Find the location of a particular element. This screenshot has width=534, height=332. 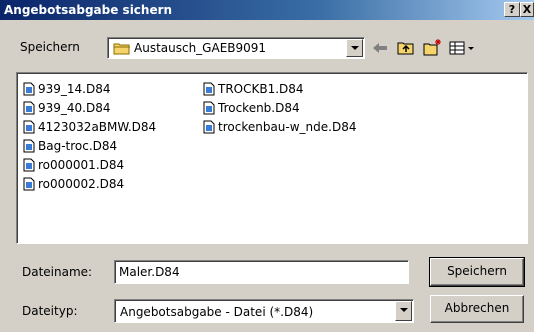

window-title: Angebotsabgabe sichern is located at coordinates (88, 10).